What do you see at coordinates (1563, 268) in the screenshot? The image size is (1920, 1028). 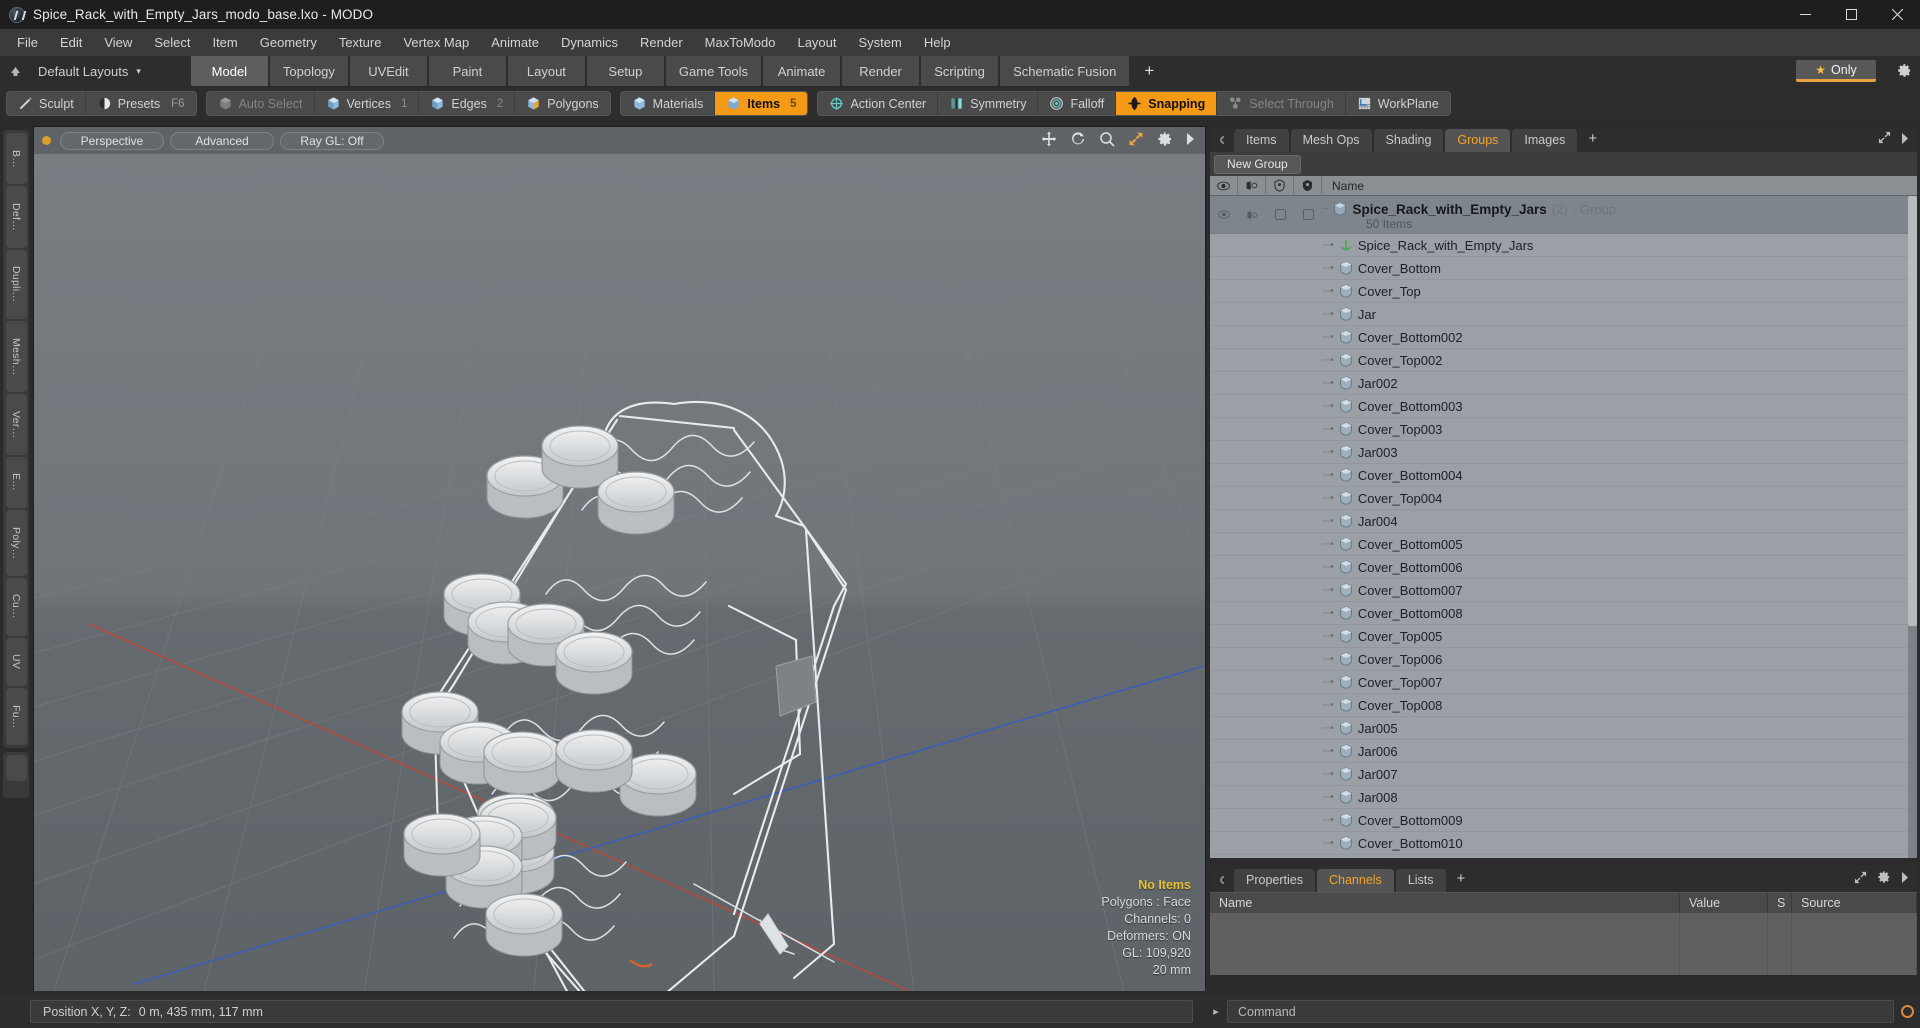 I see `list-item: ···• Cover_Bottom` at bounding box center [1563, 268].